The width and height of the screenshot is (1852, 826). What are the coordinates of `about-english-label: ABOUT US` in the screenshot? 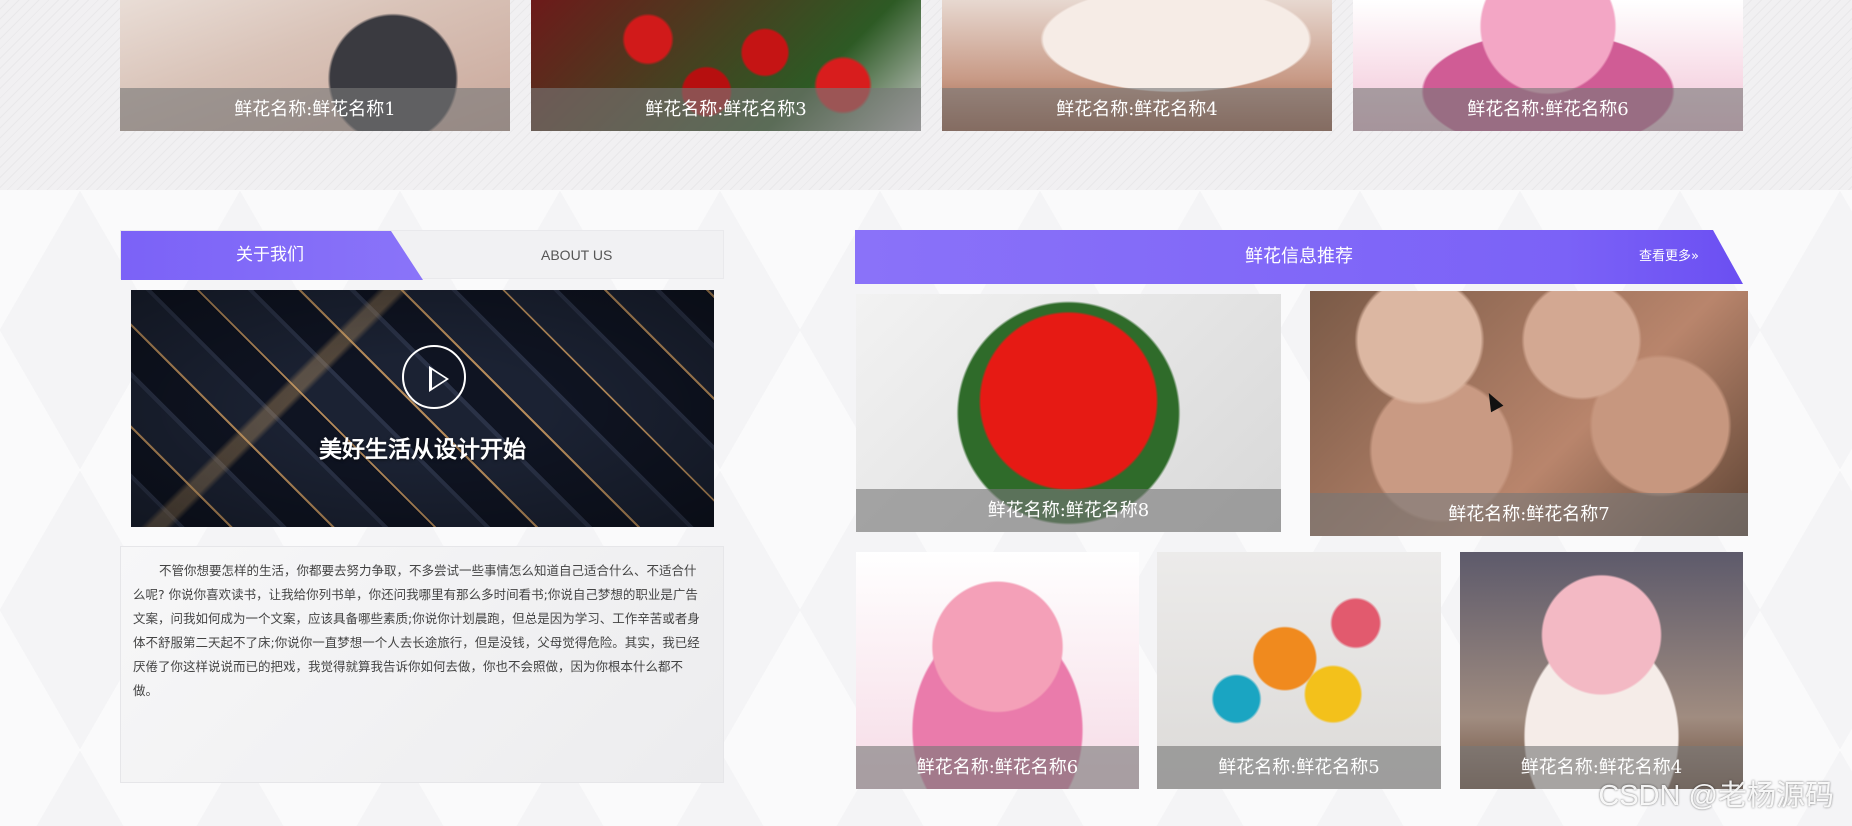 It's located at (577, 255).